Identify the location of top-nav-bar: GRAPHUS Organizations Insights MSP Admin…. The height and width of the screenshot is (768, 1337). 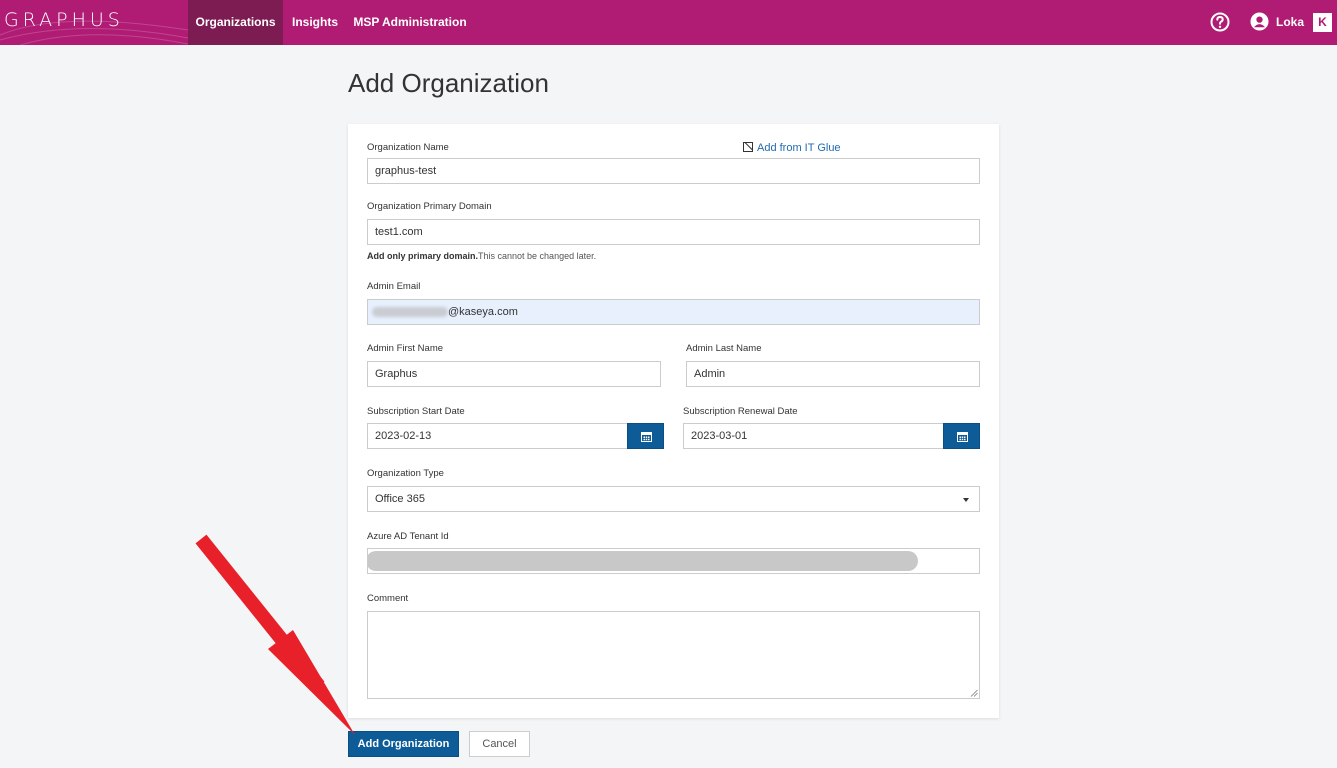
(668, 22).